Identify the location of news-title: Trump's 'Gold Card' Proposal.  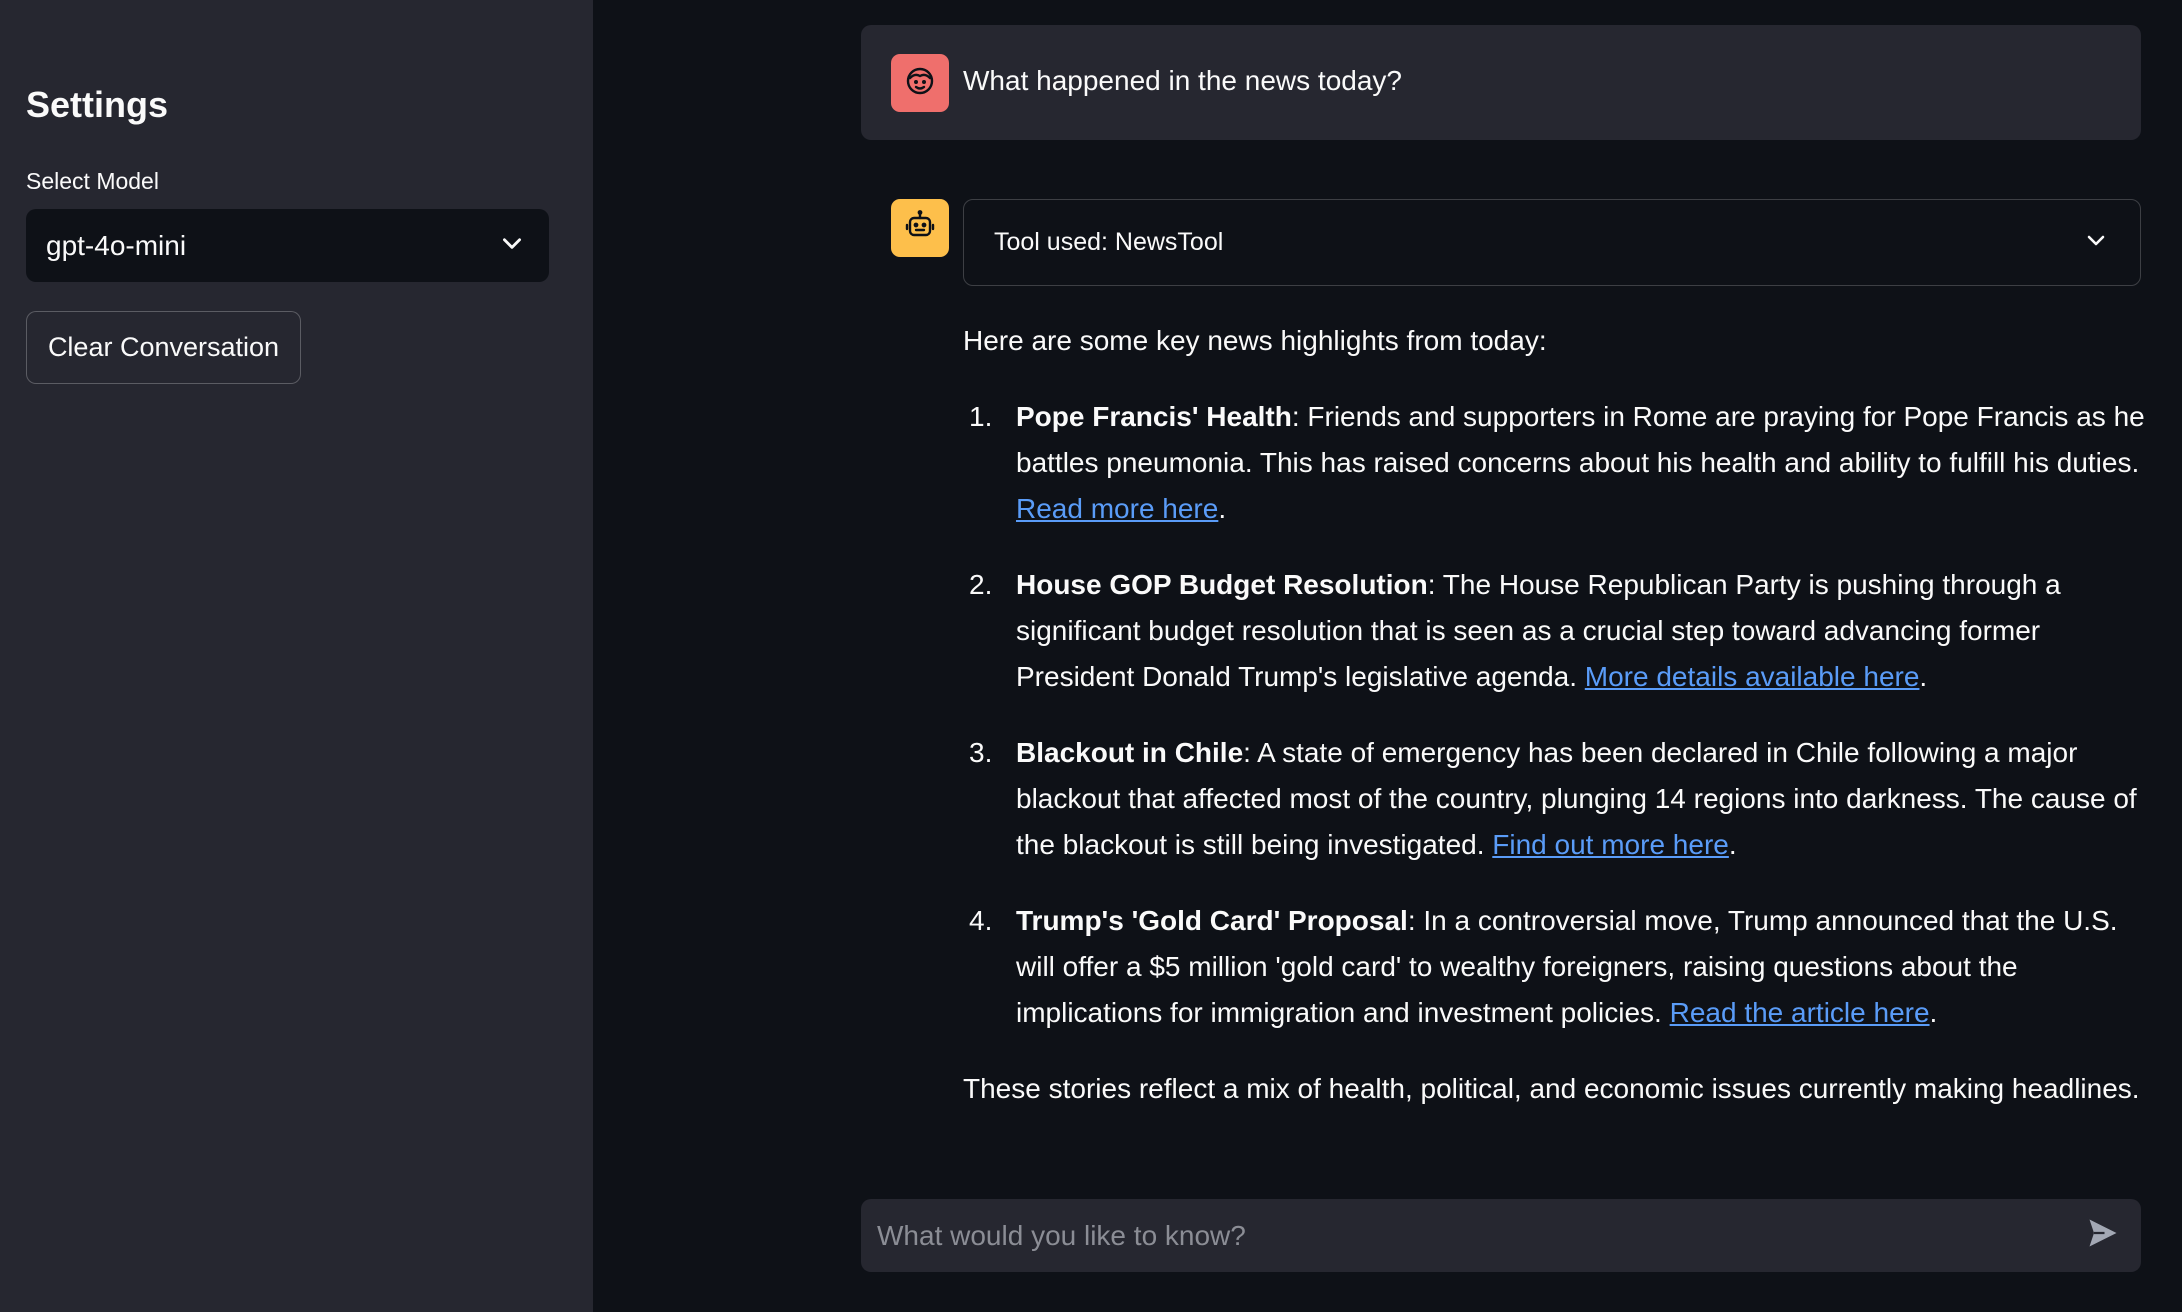
(1212, 920).